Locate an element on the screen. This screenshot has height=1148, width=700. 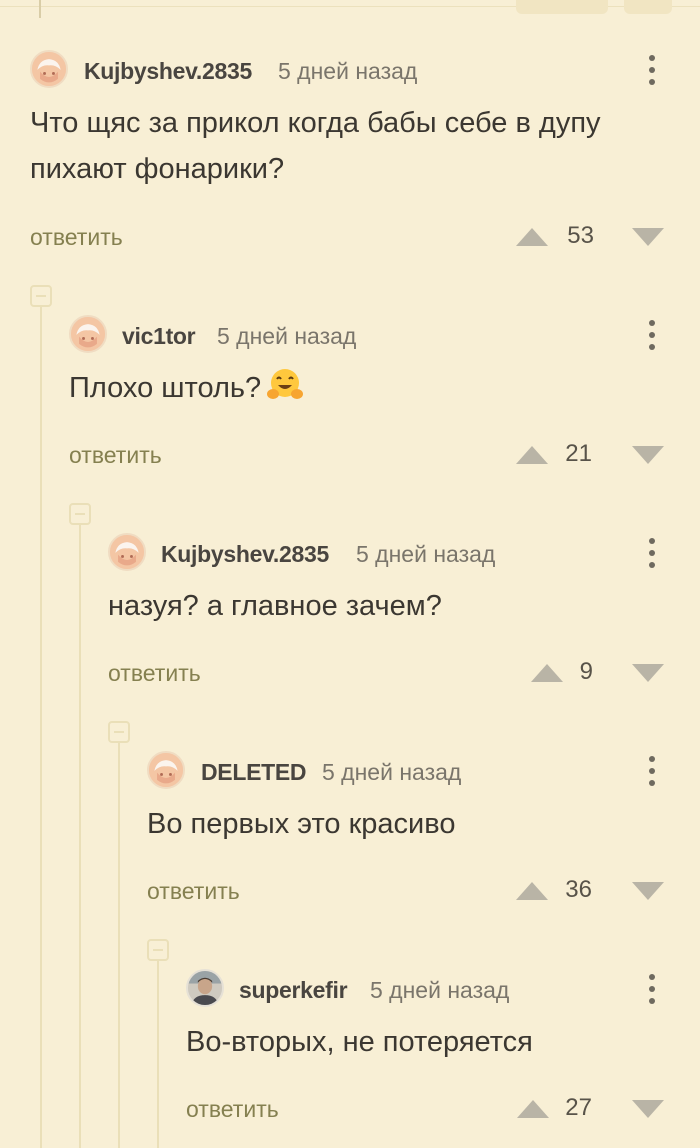
hugging-face-emoji is located at coordinates (285, 384).